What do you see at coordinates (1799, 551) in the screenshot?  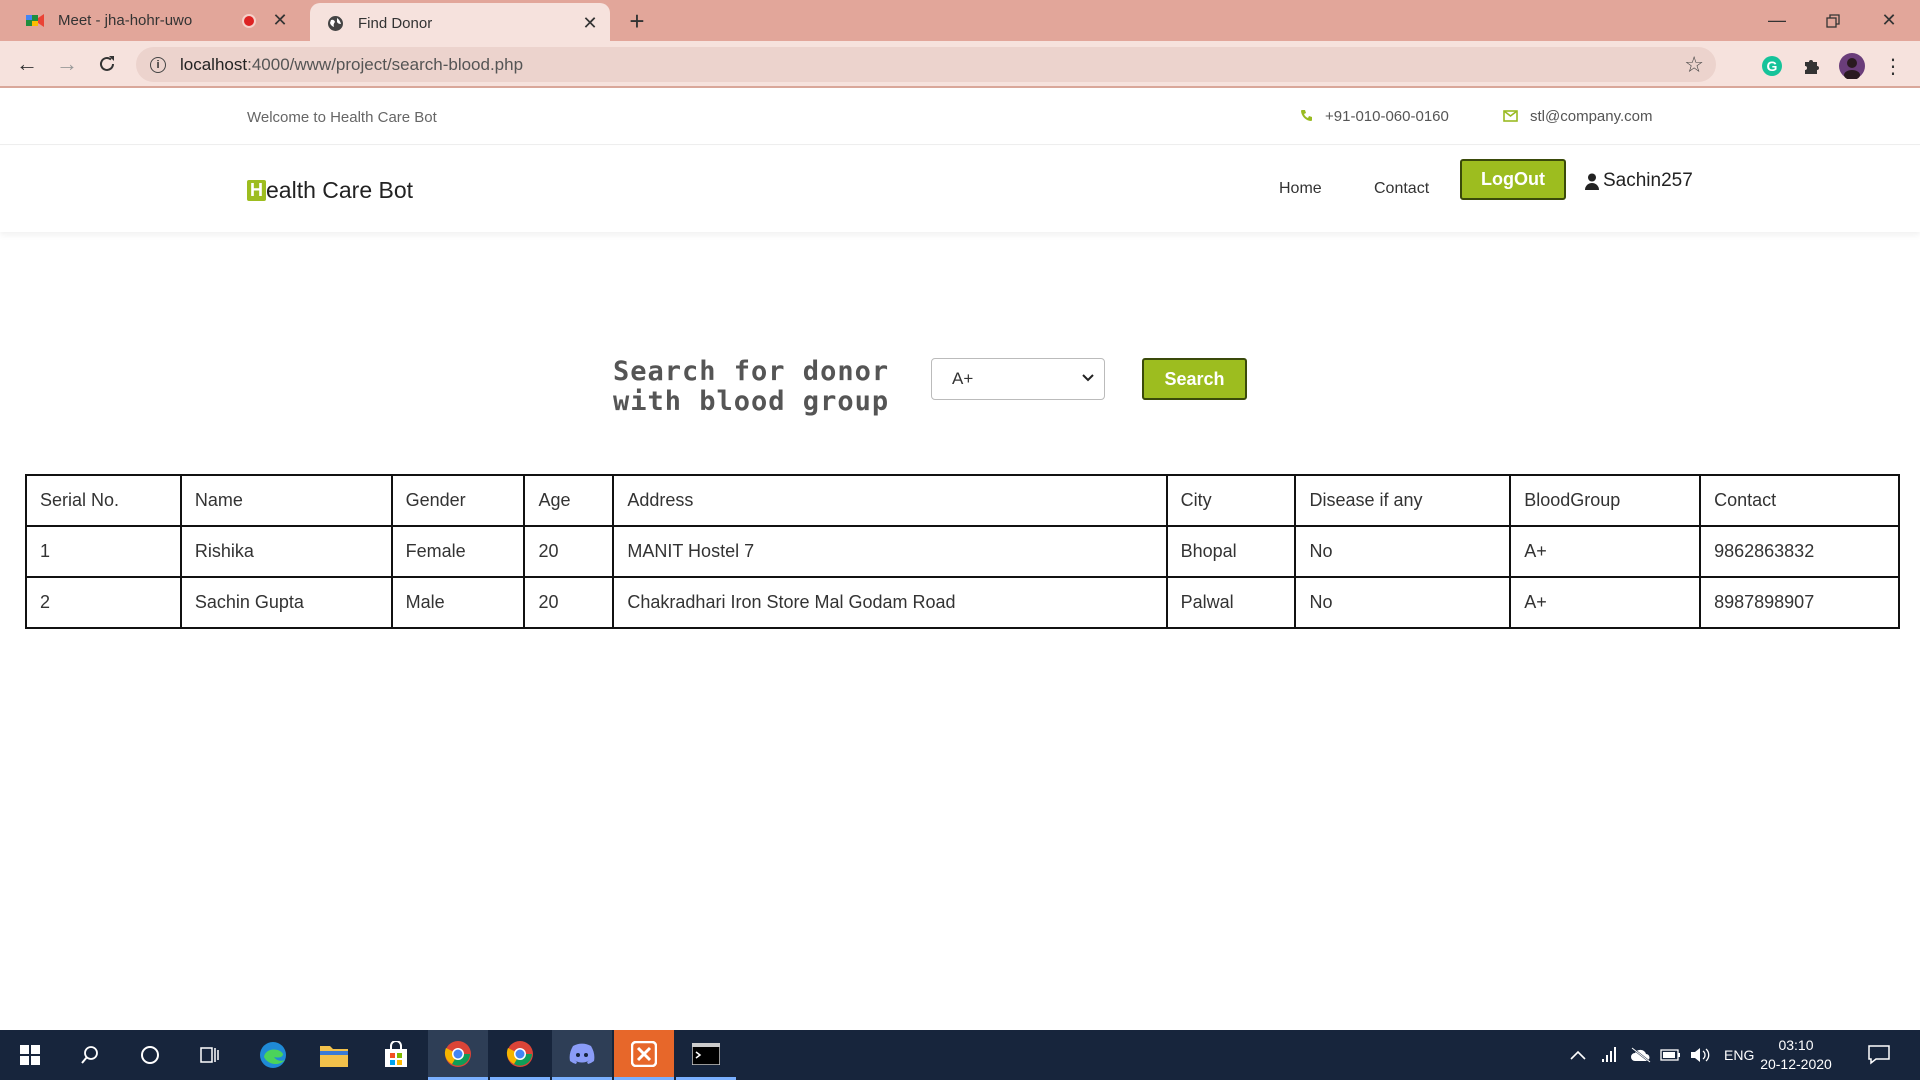 I see `cell-contact: 9862863832` at bounding box center [1799, 551].